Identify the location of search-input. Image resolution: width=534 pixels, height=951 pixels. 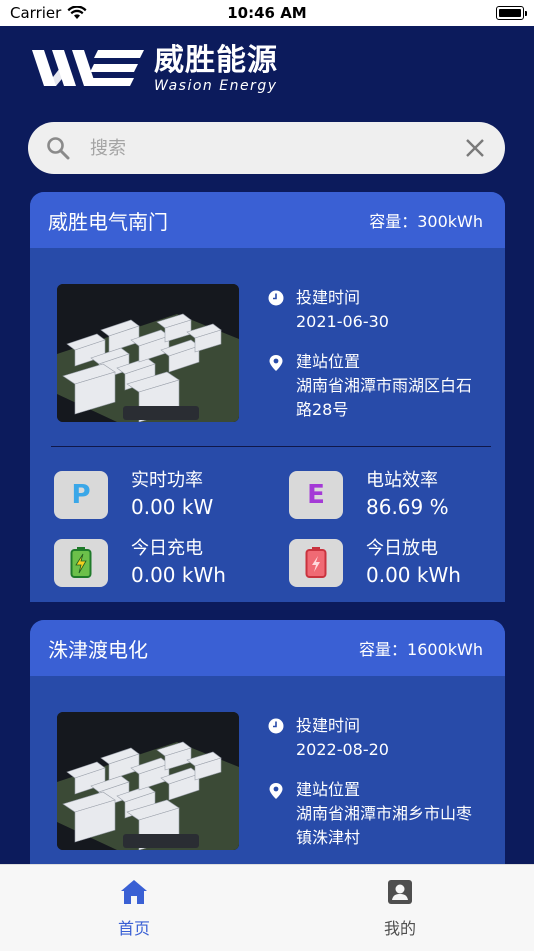
(266, 148).